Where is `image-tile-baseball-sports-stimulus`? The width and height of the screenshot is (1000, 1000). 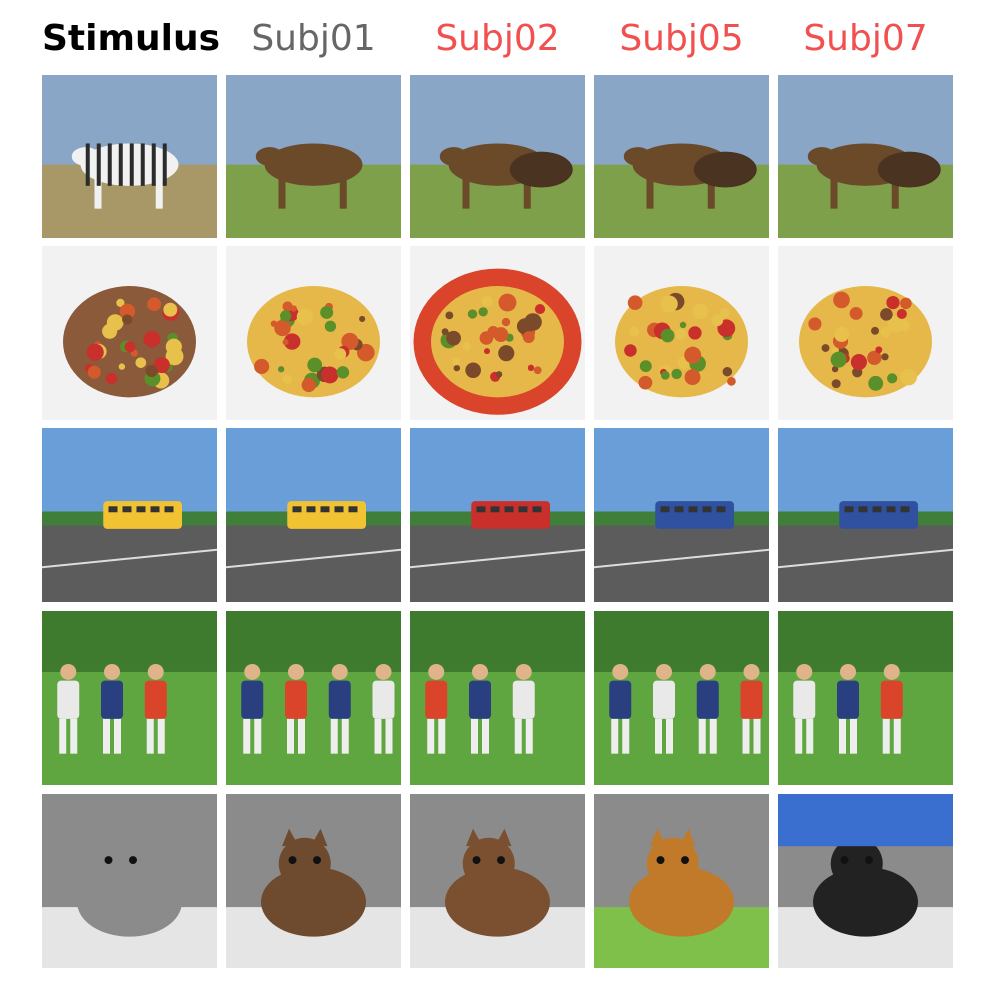 image-tile-baseball-sports-stimulus is located at coordinates (129, 698).